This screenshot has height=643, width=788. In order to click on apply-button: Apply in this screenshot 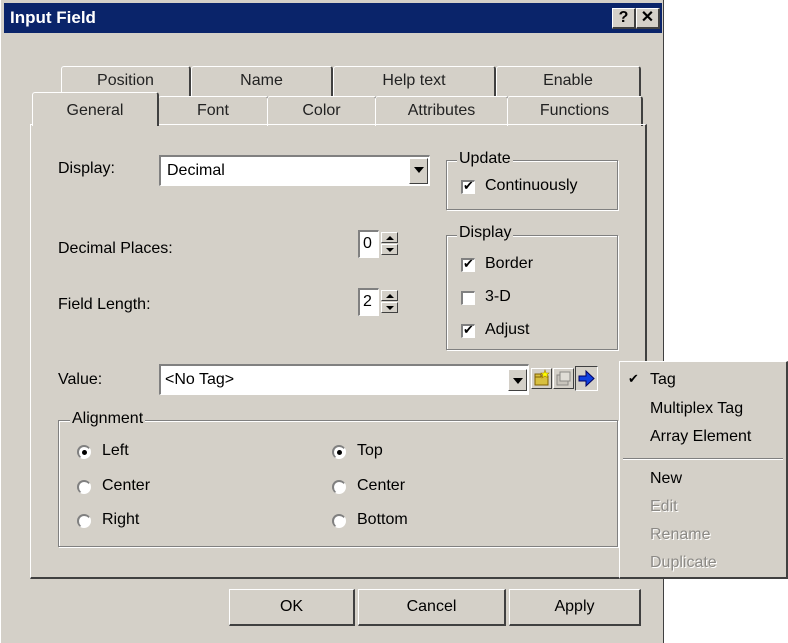, I will do `click(575, 607)`.